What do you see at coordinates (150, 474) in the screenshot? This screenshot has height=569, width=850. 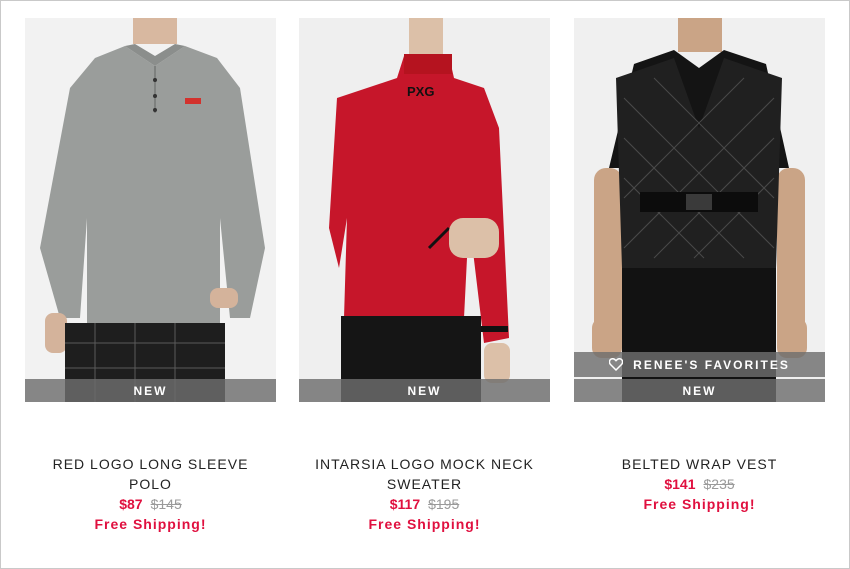 I see `product-name: RED LOGO LONG SLEEVE POLO` at bounding box center [150, 474].